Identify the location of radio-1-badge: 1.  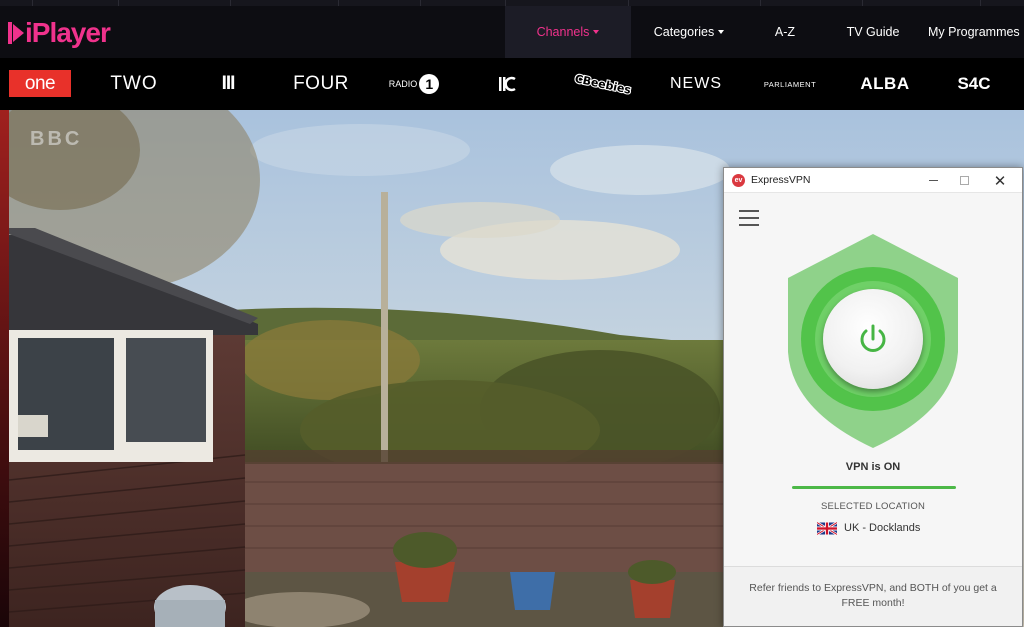
(429, 84).